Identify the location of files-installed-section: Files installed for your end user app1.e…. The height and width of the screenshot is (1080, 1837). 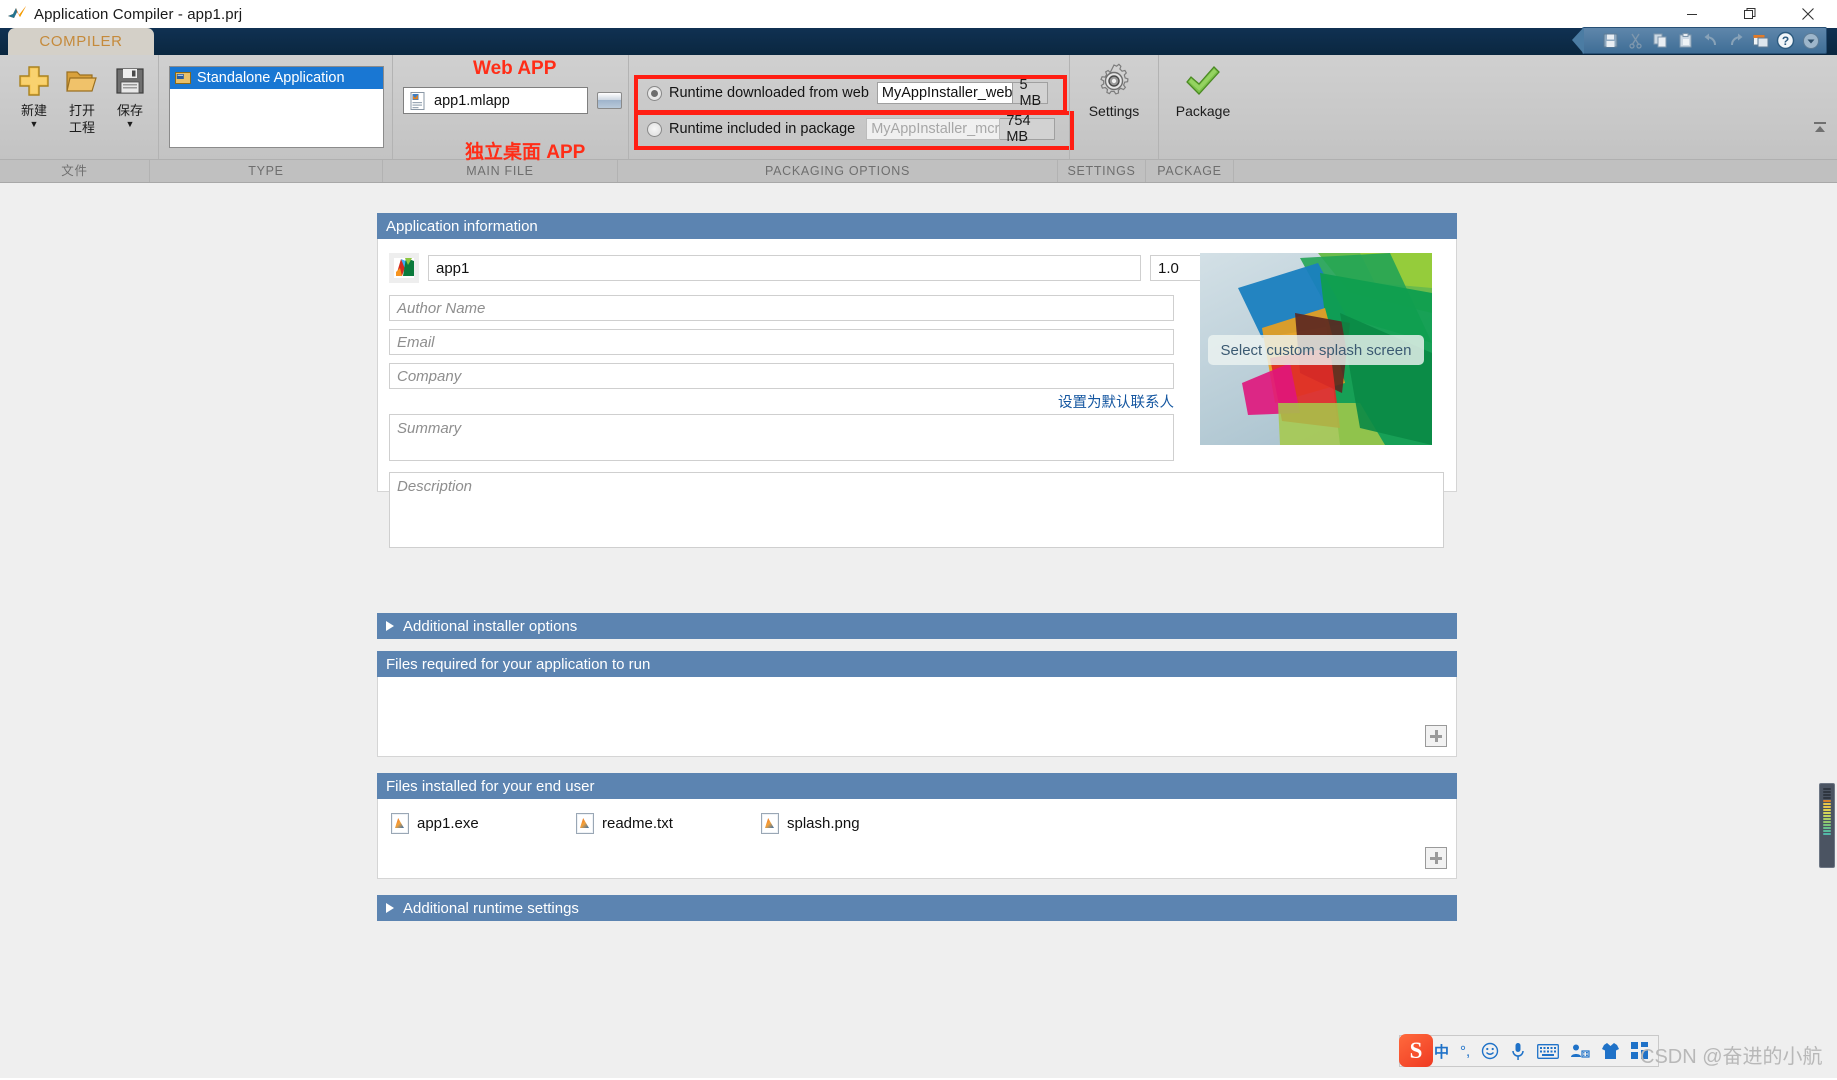
(917, 826).